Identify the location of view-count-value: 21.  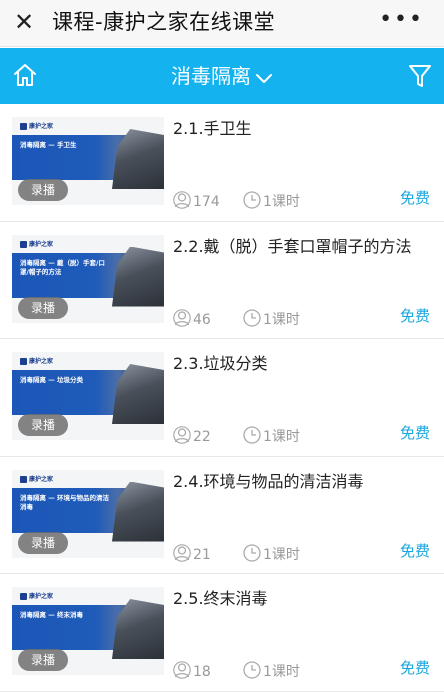
(202, 554).